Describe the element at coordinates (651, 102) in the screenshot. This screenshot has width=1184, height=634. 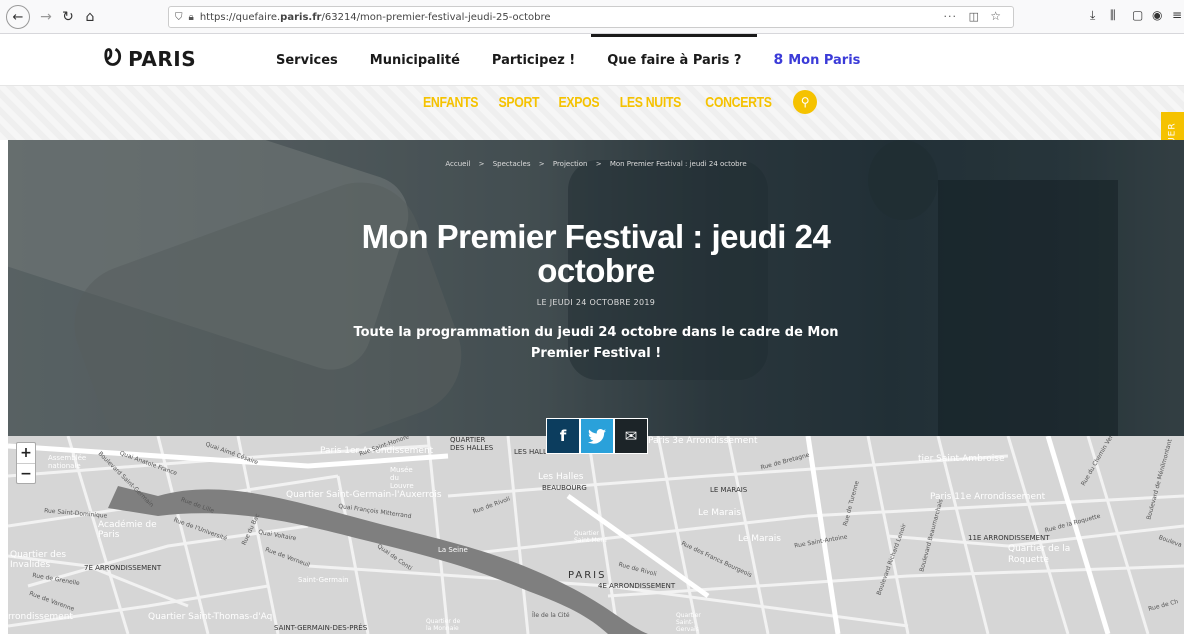
I see `cat-les-nuits: LES NUITS` at that location.